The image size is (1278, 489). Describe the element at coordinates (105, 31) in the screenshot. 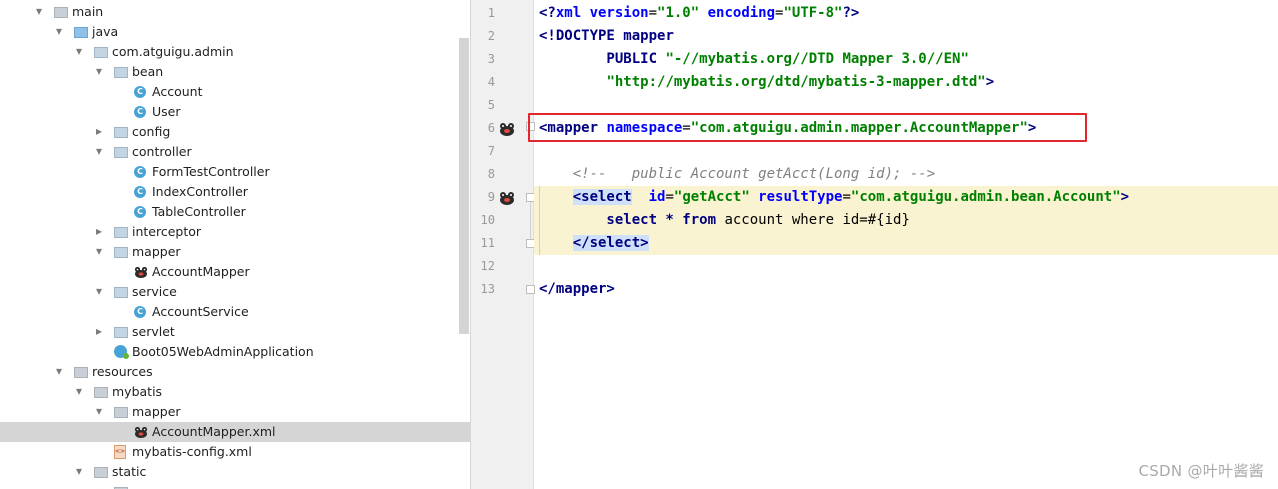

I see `tree-item-label: java` at that location.